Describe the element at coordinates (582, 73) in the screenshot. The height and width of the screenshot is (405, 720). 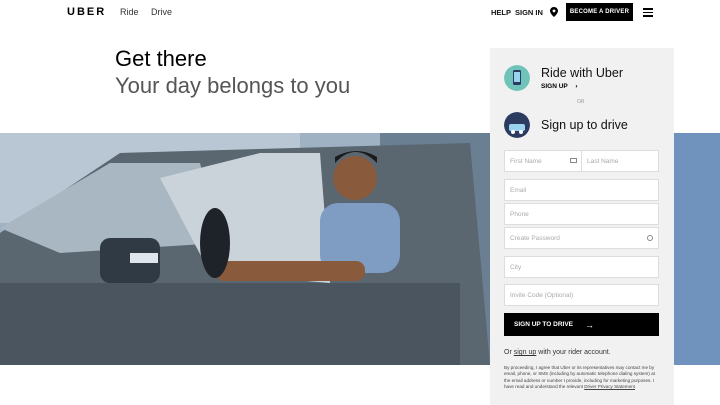
I see `ride-with-uber-title: Ride with Uber` at that location.